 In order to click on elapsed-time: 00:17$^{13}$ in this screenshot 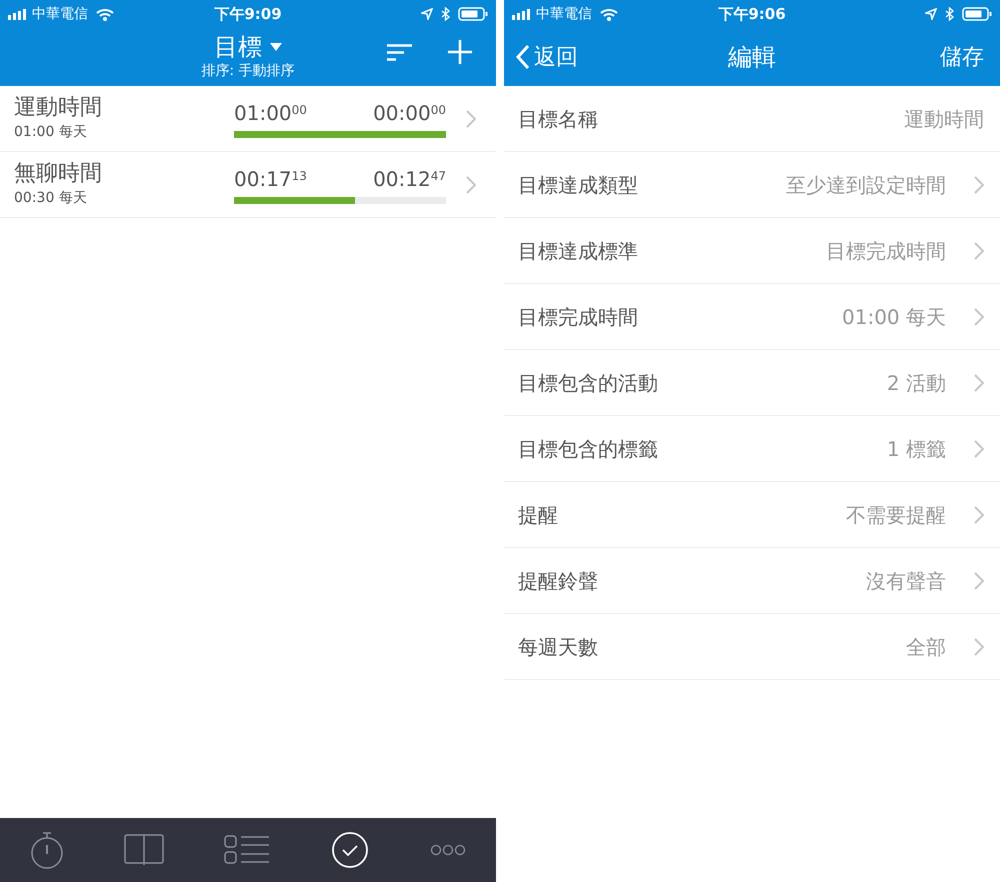, I will do `click(270, 179)`.